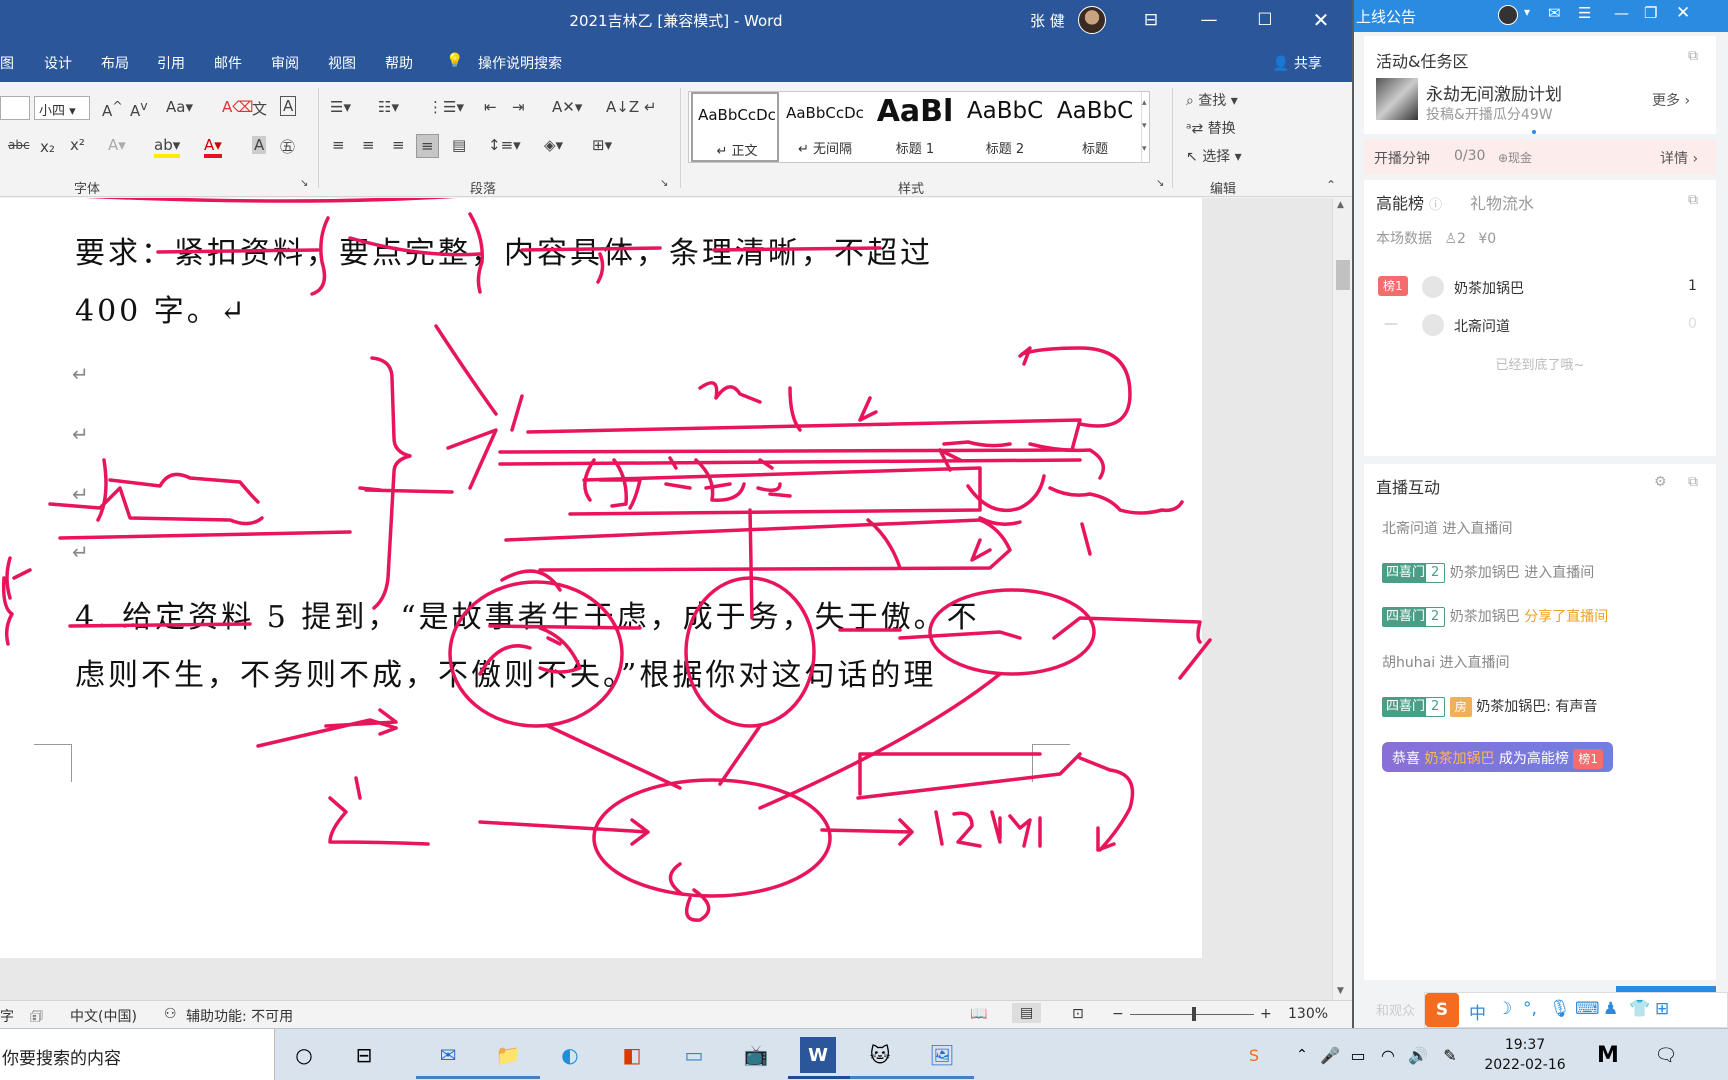 This screenshot has height=1080, width=1728. I want to click on tab-gift-flow: 礼物流水, so click(1502, 202).